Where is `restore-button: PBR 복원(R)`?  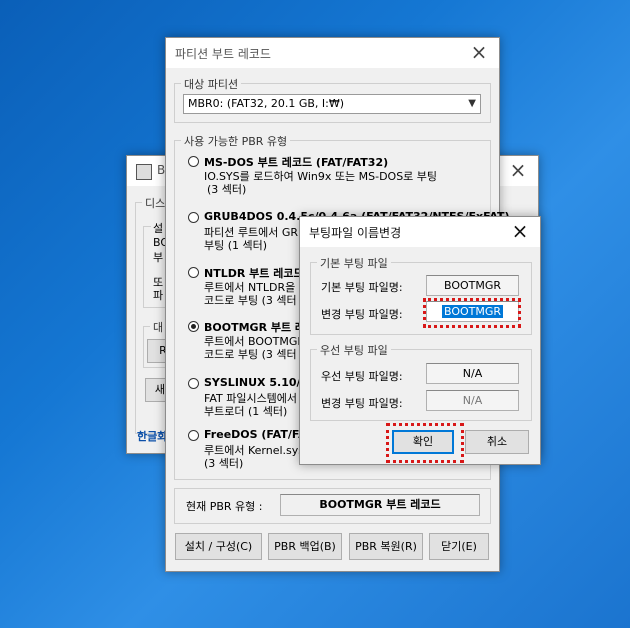 restore-button: PBR 복원(R) is located at coordinates (386, 546).